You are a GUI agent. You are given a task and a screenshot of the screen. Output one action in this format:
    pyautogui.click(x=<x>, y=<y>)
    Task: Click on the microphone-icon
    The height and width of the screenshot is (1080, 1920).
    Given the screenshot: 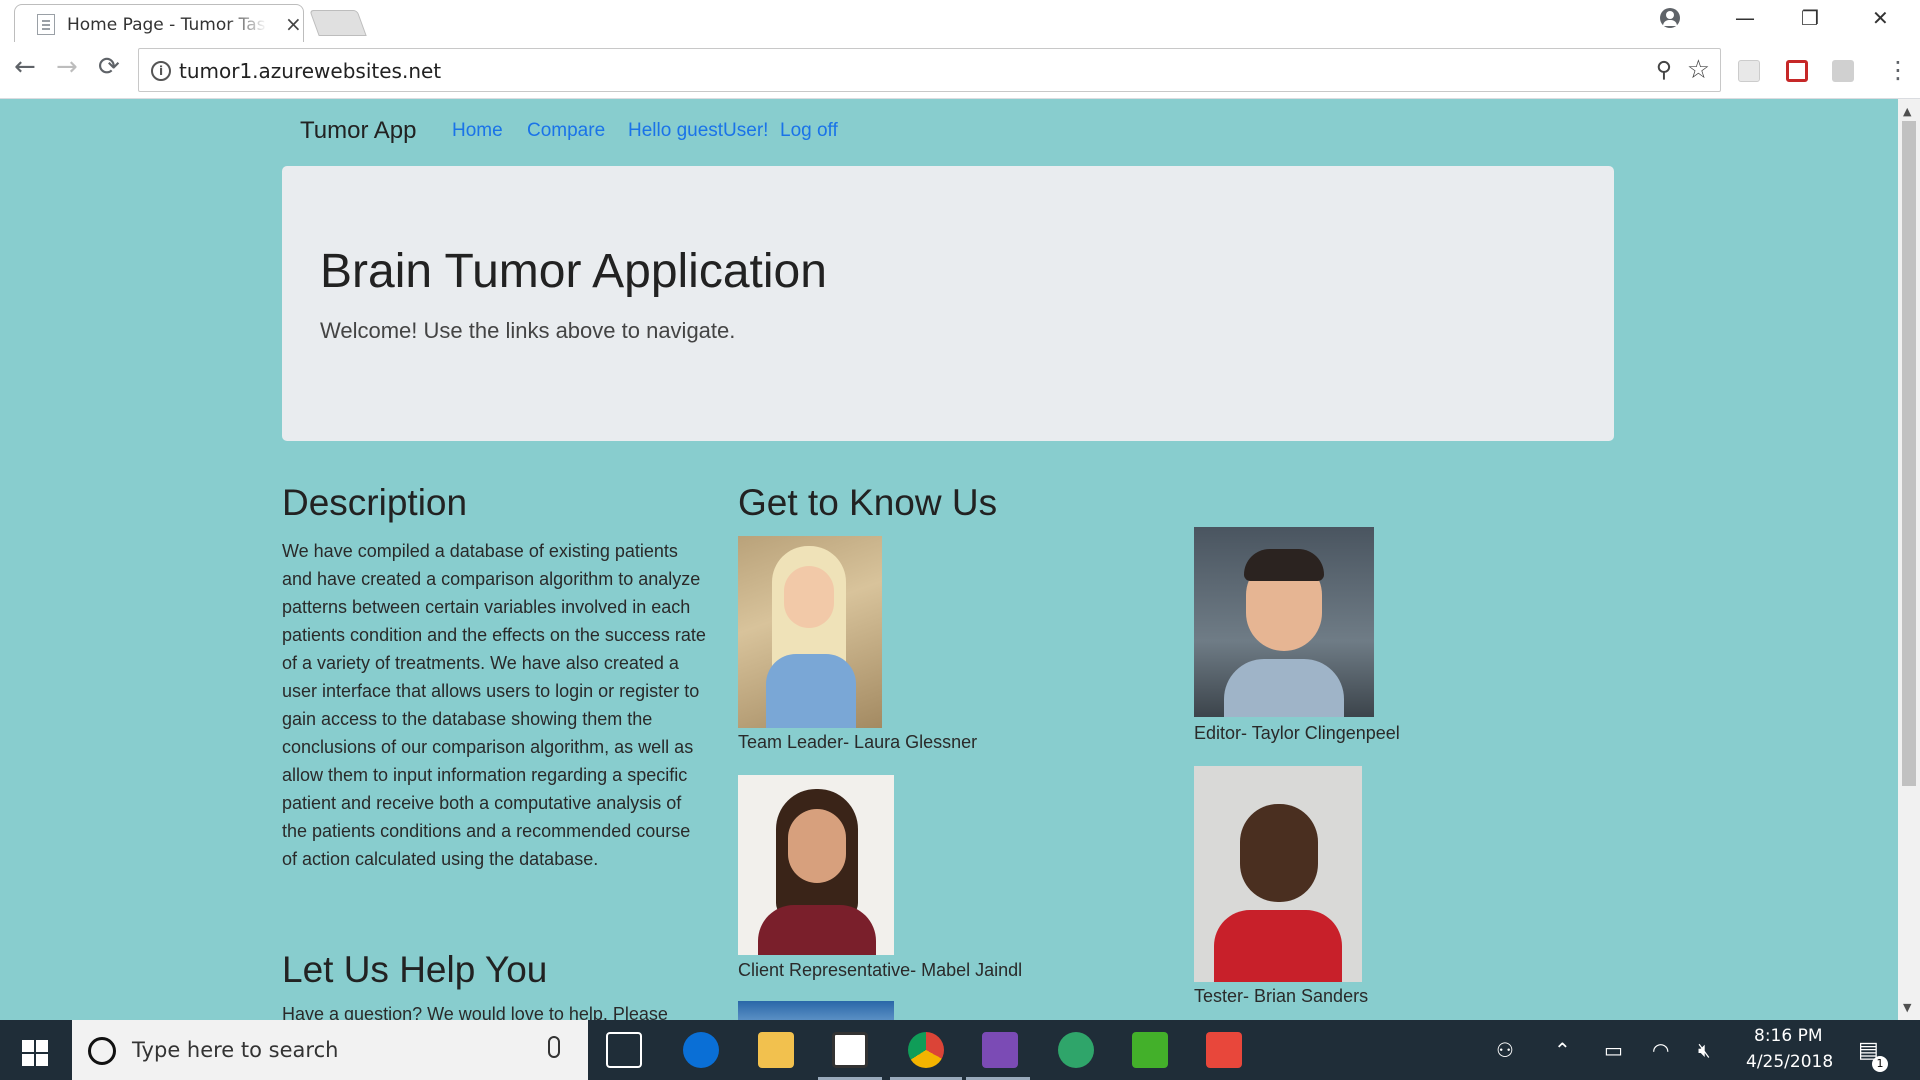 What is the action you would take?
    pyautogui.click(x=554, y=1047)
    